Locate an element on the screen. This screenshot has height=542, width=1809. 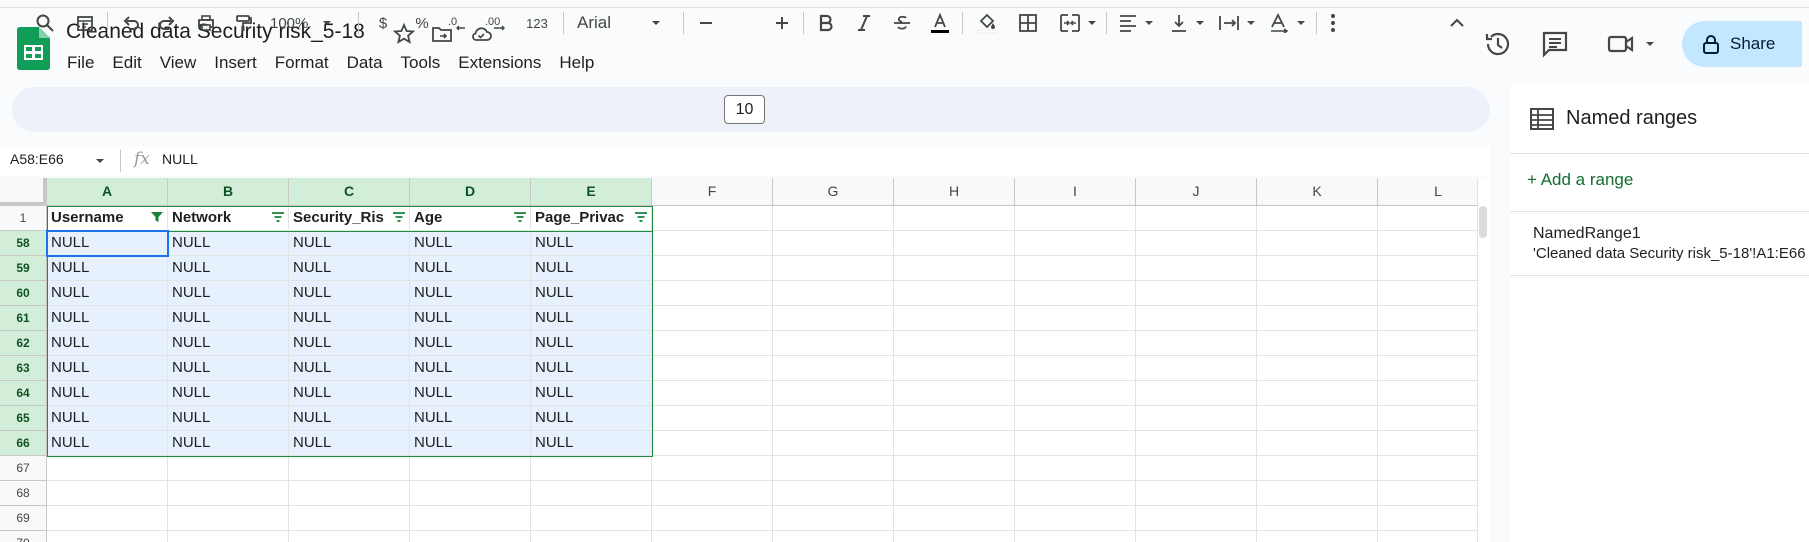
header-cell: Page_Privac is located at coordinates (591, 218).